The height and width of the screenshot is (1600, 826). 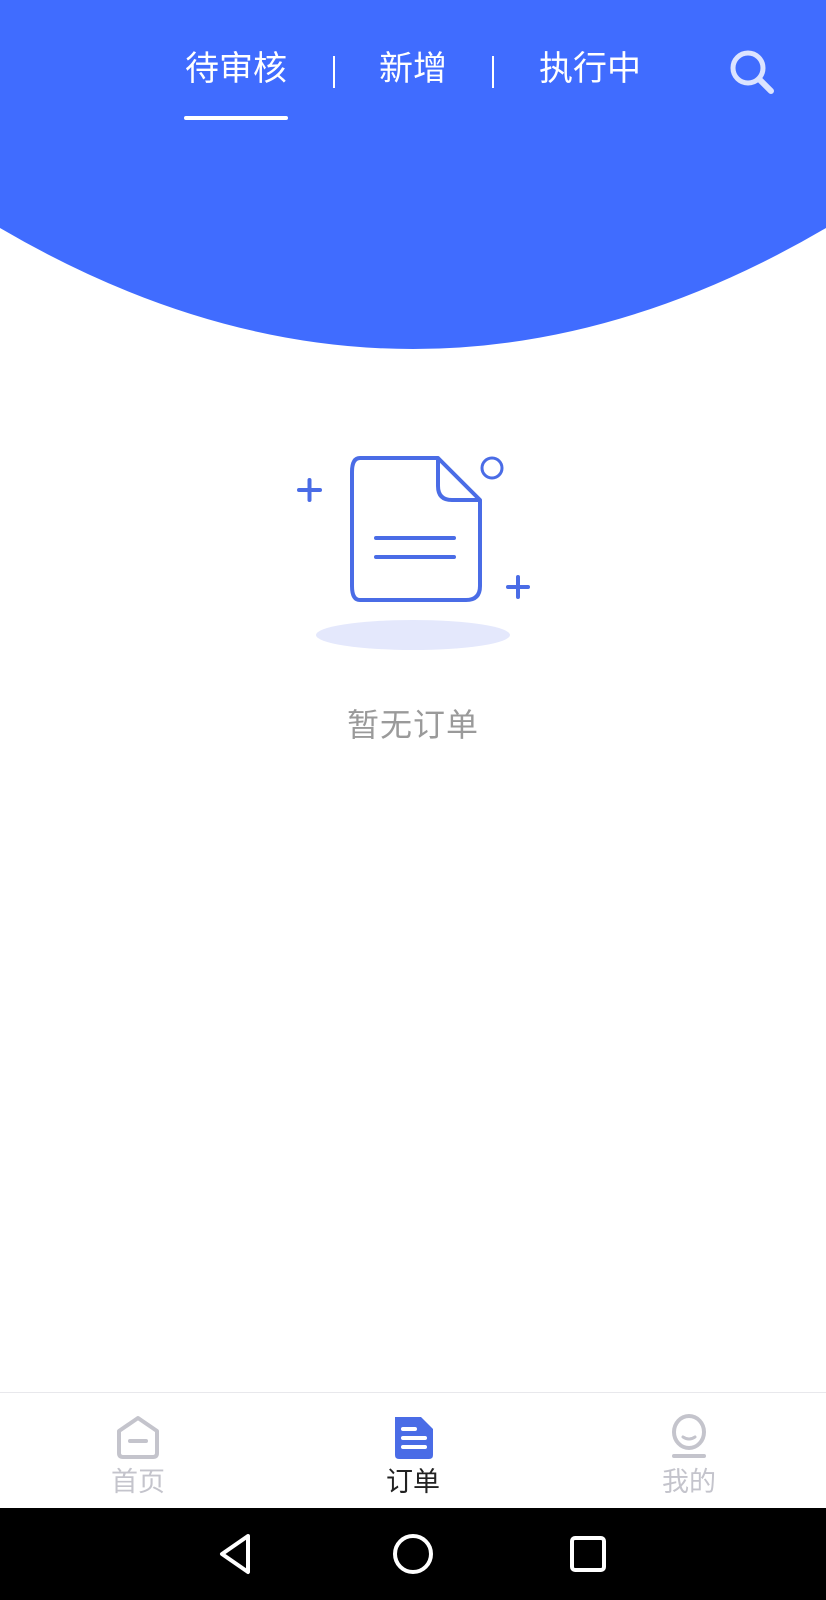 I want to click on recent-apps-icon, so click(x=588, y=1554).